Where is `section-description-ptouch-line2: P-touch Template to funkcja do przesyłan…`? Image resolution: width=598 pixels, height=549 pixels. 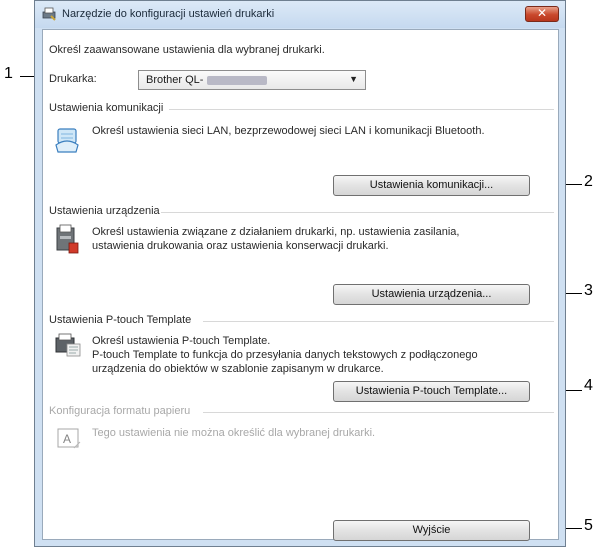
section-description-ptouch-line2: P-touch Template to funkcja do przesyłan… is located at coordinates (285, 355).